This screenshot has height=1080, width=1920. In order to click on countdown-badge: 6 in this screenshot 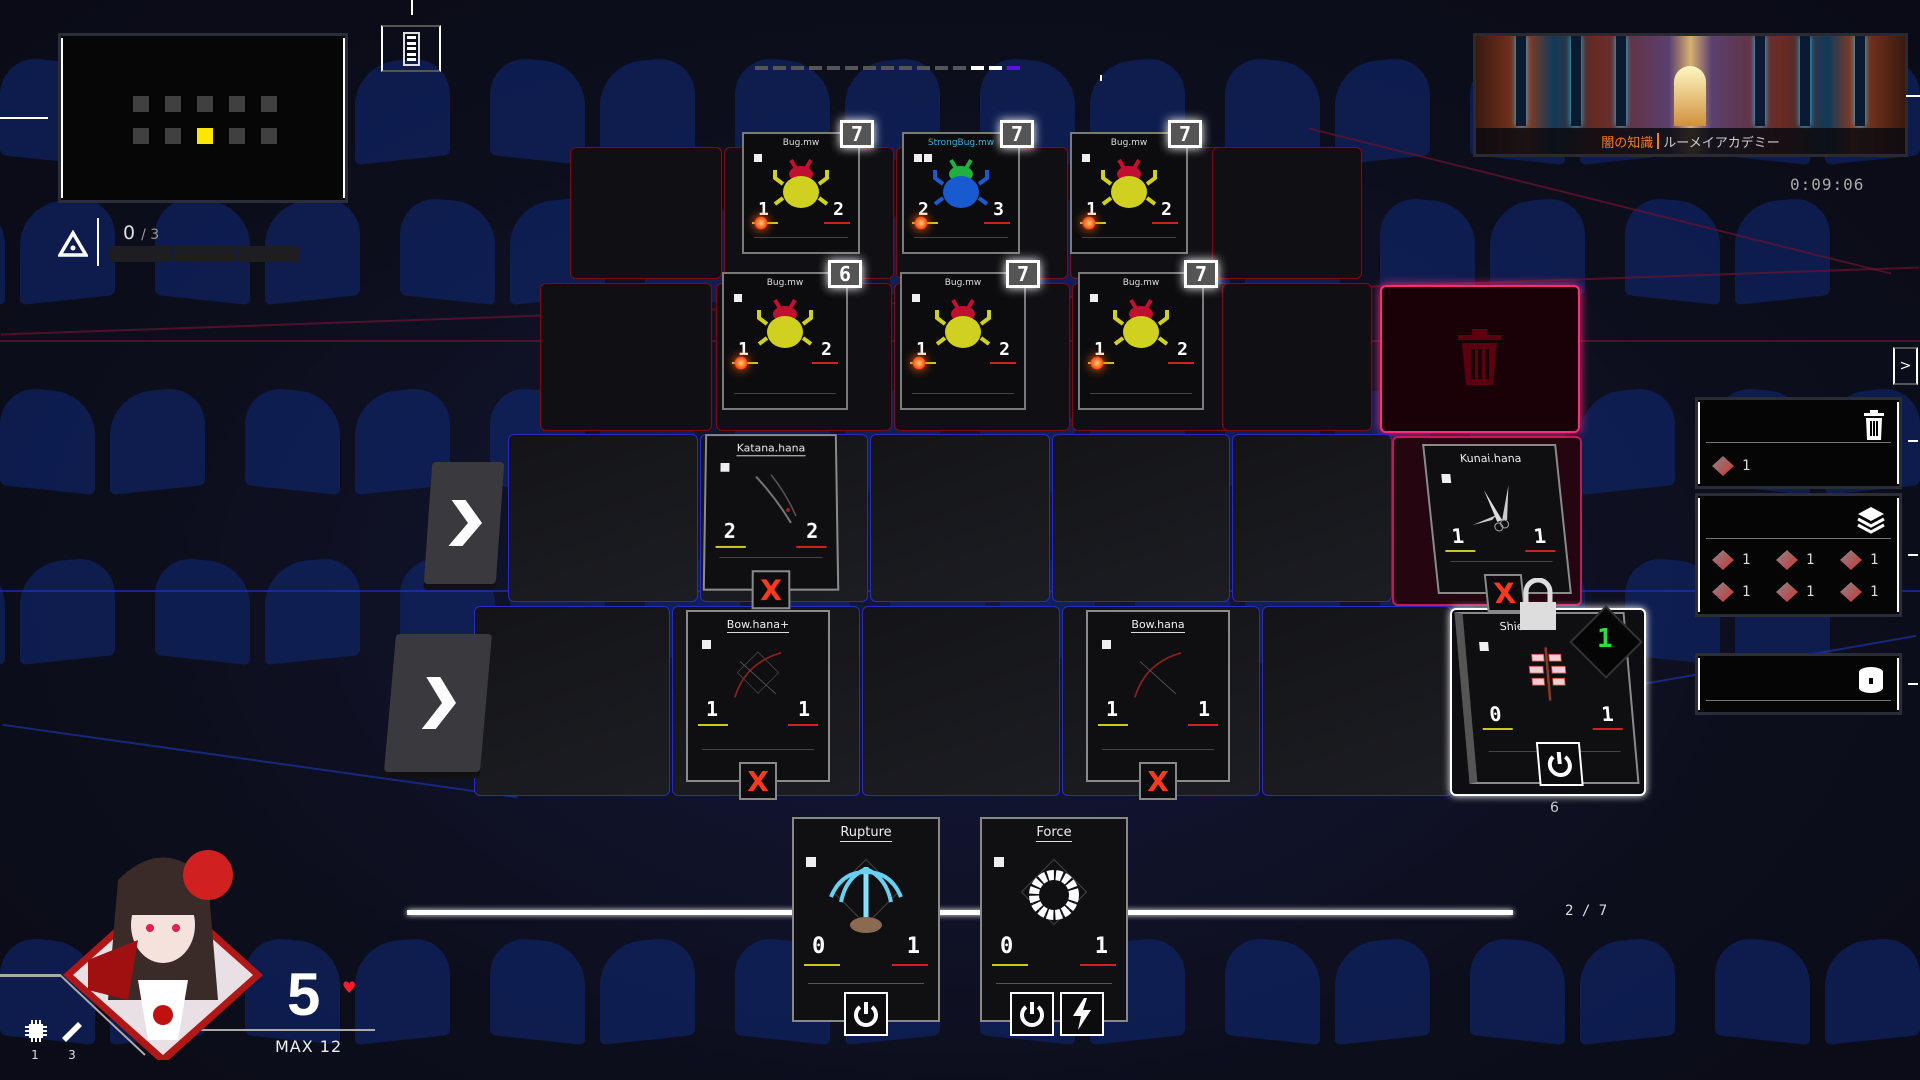, I will do `click(845, 274)`.